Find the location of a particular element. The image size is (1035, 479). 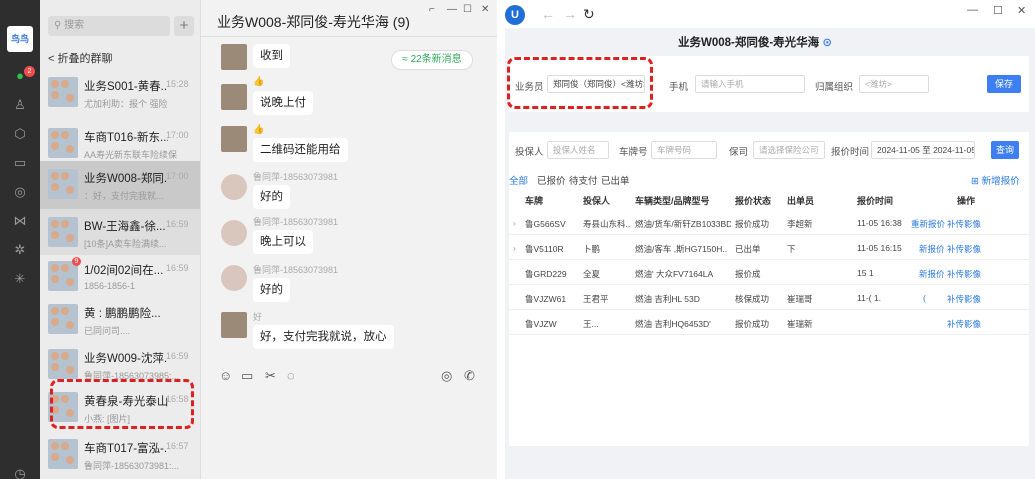

chat-history-icon: ◌ is located at coordinates (291, 375).